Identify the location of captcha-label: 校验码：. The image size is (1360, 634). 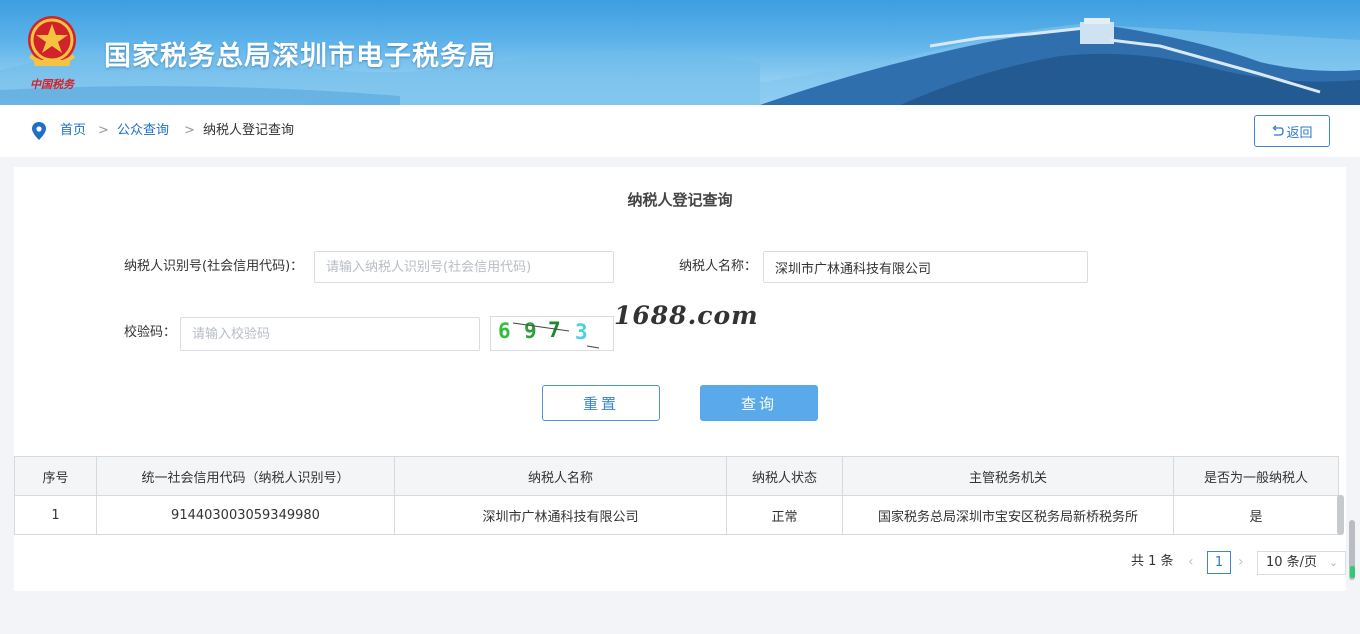
(150, 332).